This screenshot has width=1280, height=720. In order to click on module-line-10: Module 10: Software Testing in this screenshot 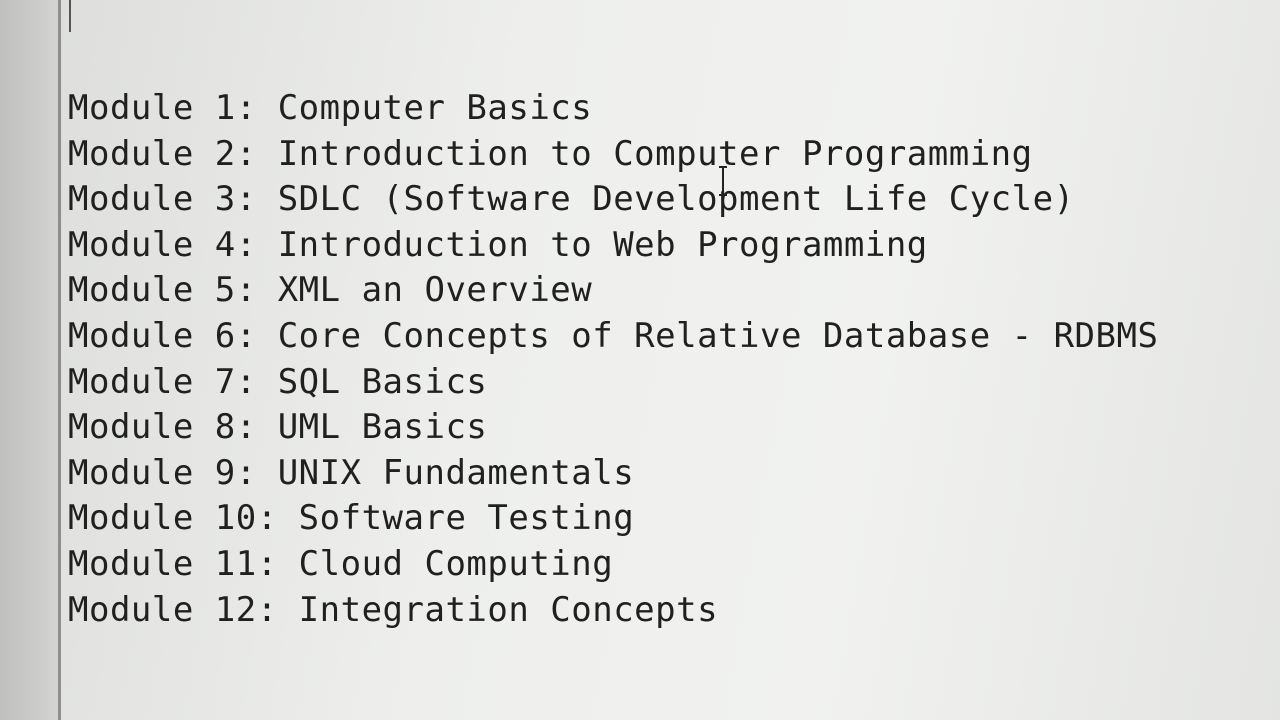, I will do `click(351, 518)`.